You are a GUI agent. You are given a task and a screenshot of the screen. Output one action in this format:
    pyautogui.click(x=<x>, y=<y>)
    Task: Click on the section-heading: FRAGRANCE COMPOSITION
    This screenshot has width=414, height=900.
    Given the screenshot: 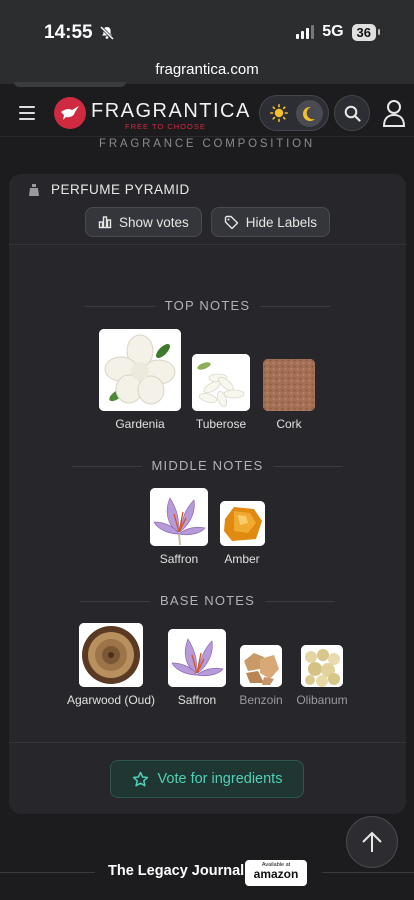 What is the action you would take?
    pyautogui.click(x=207, y=144)
    